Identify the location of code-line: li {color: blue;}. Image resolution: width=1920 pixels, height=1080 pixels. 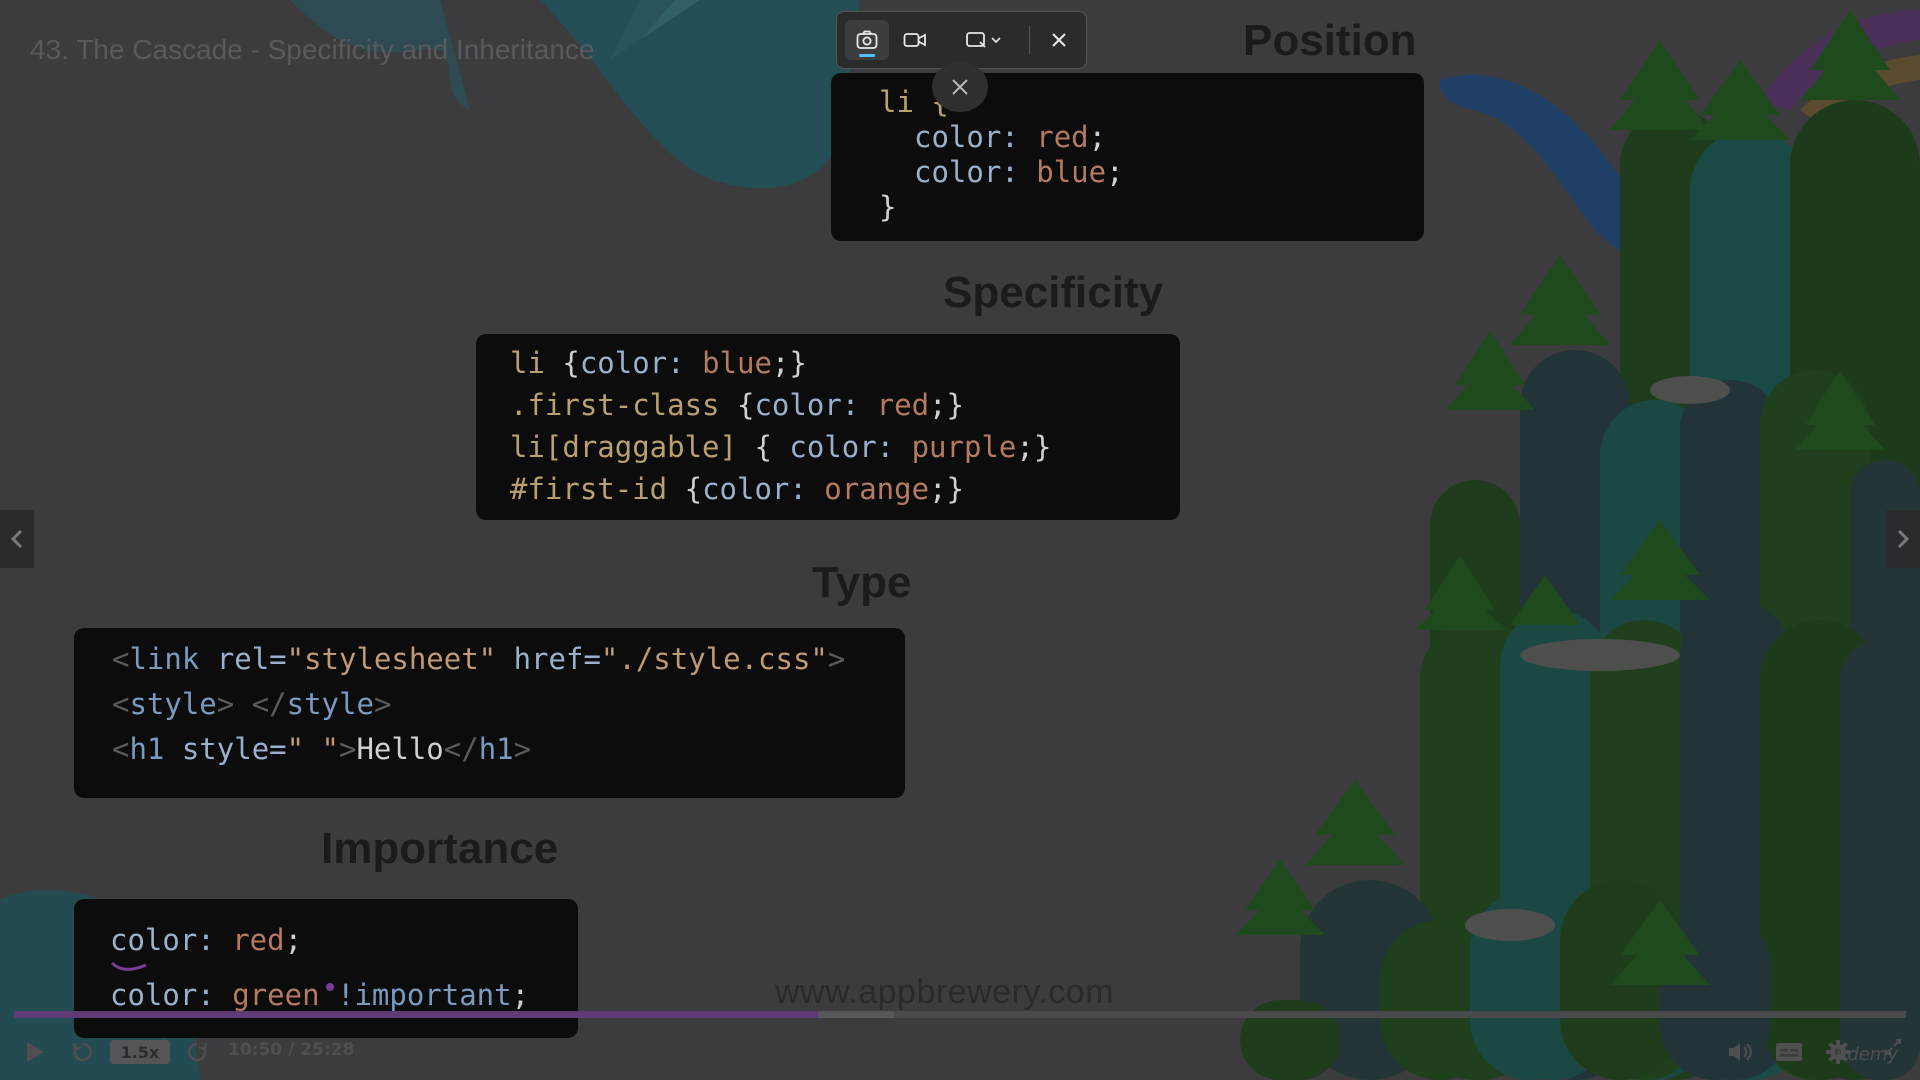
(658, 363).